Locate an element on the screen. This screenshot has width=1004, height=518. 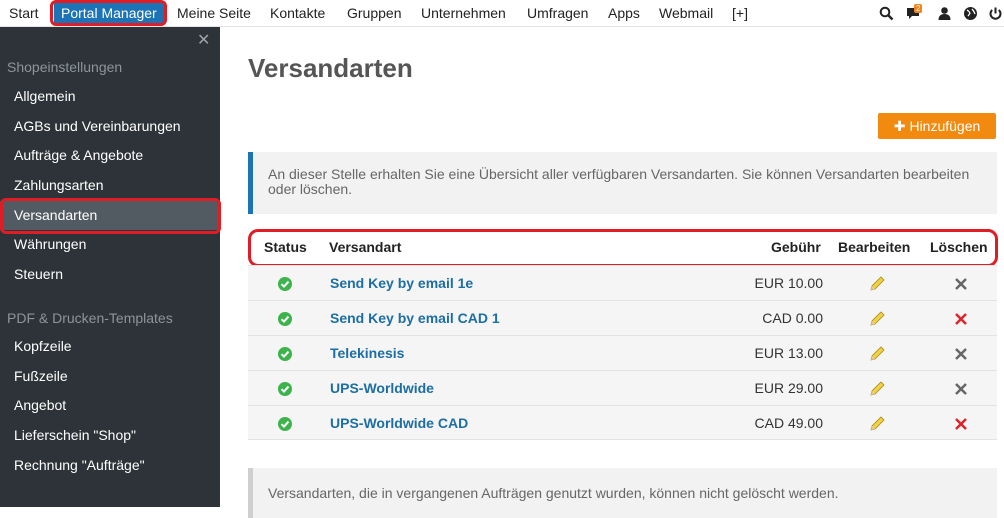
sidebar-close-icon: ✕ is located at coordinates (203, 40).